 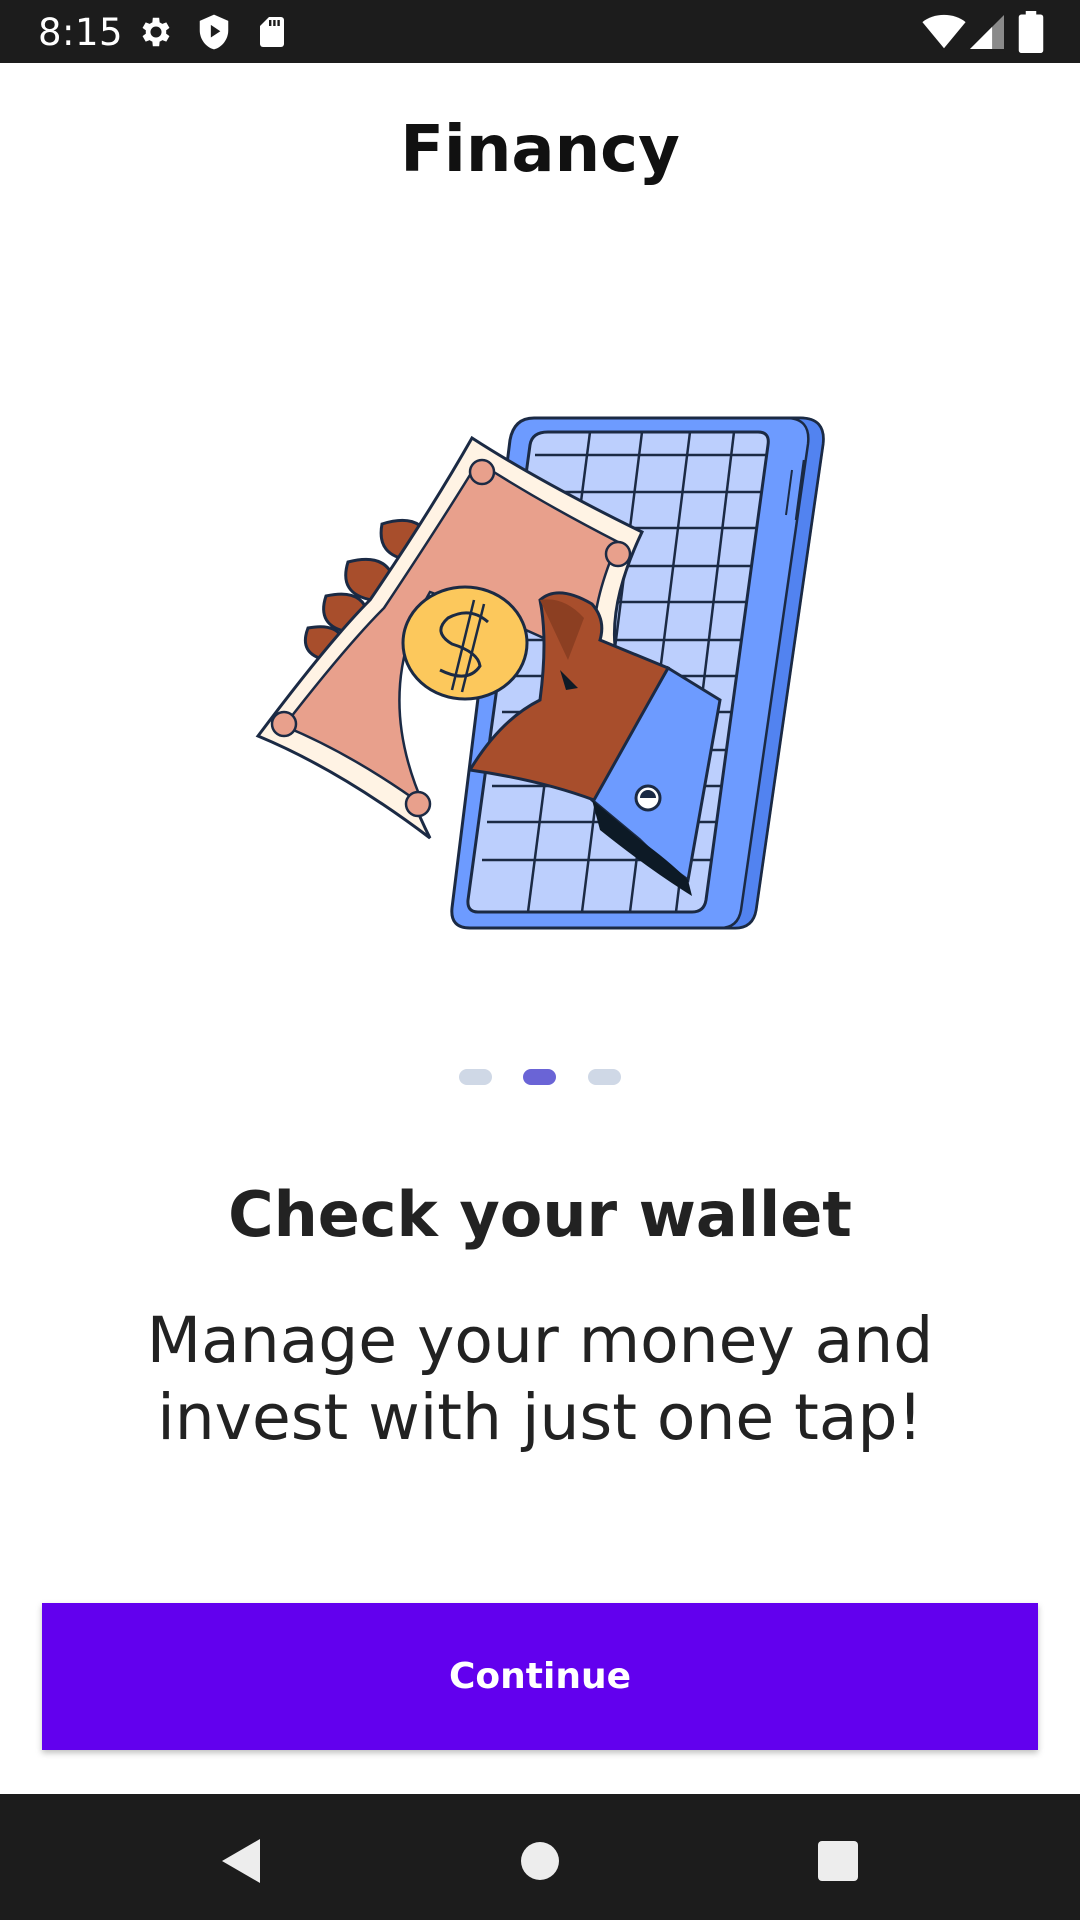 What do you see at coordinates (540, 1861) in the screenshot?
I see `home-icon` at bounding box center [540, 1861].